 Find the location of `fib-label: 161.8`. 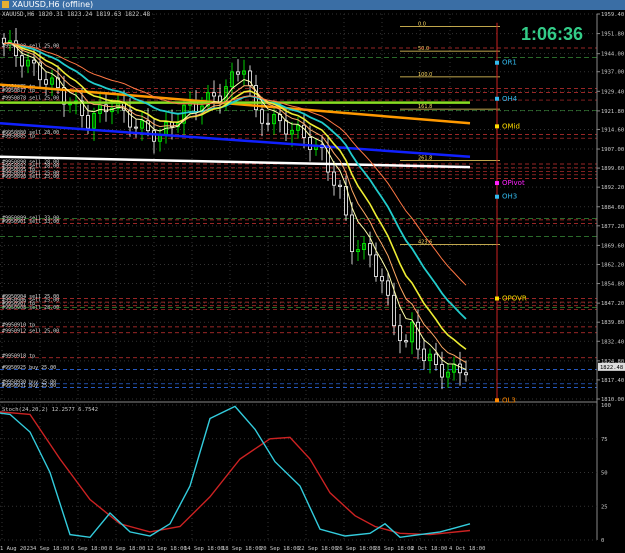

fib-label: 161.8 is located at coordinates (425, 107).